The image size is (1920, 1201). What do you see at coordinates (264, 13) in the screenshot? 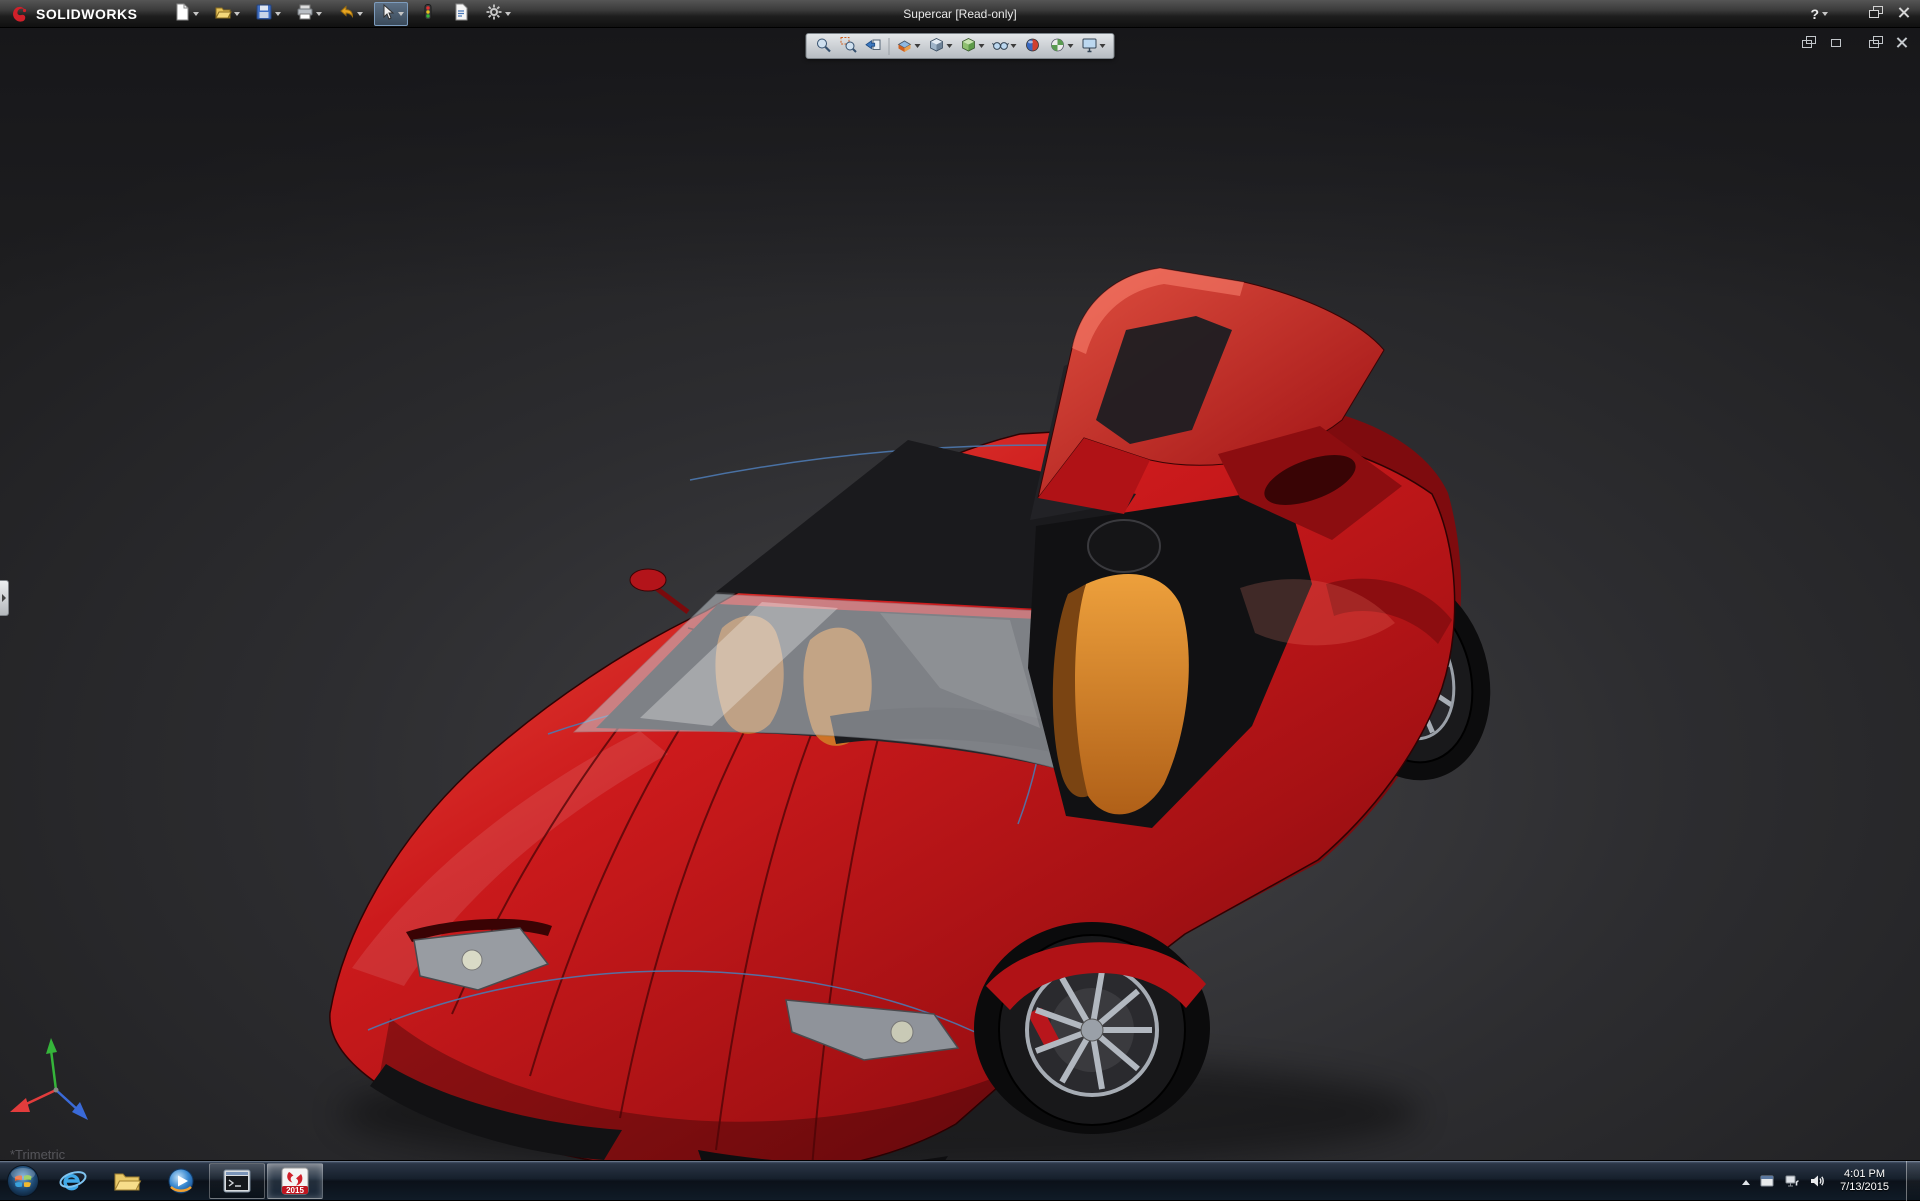
I see `save-icon` at bounding box center [264, 13].